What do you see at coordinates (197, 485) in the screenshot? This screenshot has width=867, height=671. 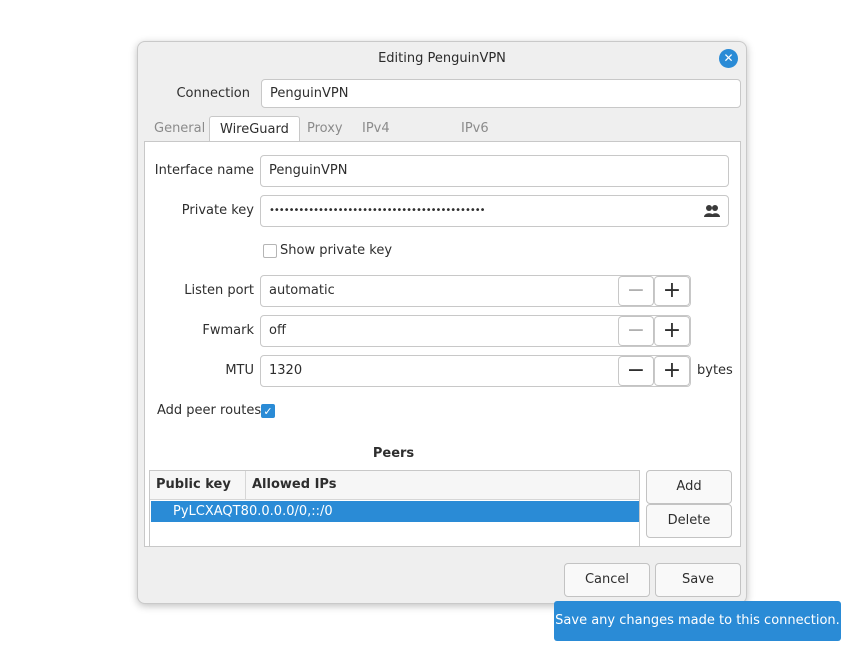 I see `column-header-public-key: Public key` at bounding box center [197, 485].